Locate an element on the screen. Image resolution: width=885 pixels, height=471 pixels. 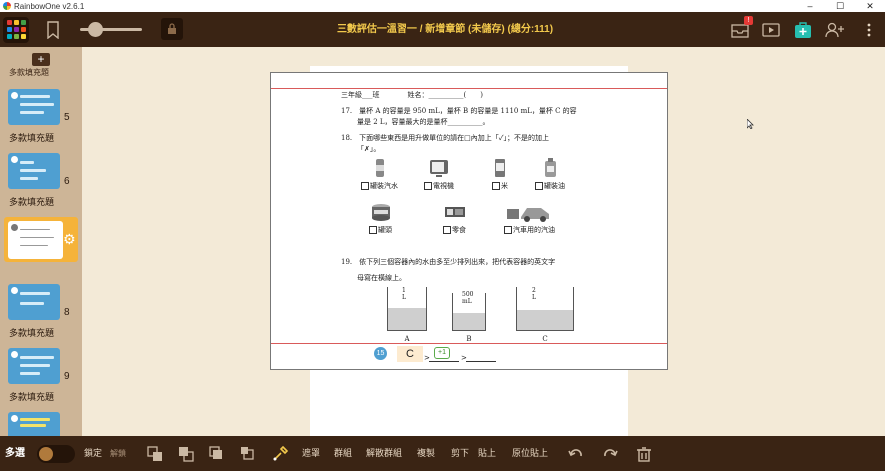
add-user-button is located at coordinates (835, 30).